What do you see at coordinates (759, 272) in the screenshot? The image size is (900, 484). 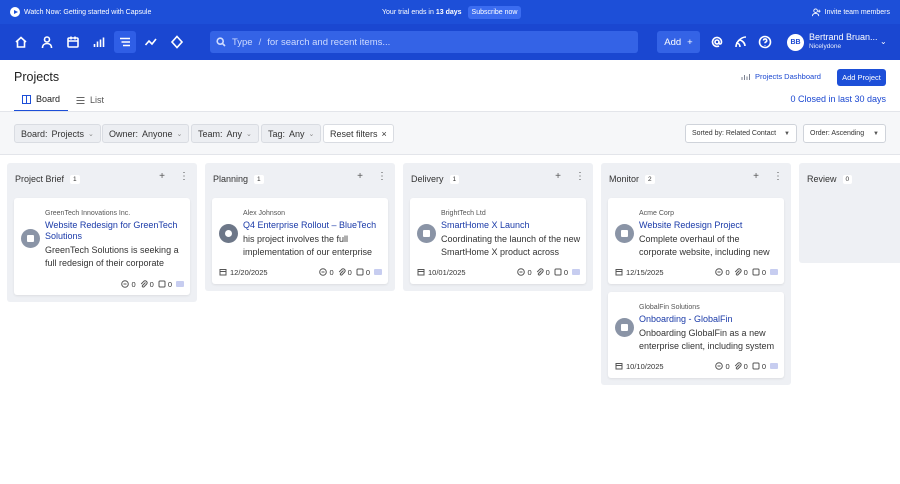 I see `notes-stat: 0` at bounding box center [759, 272].